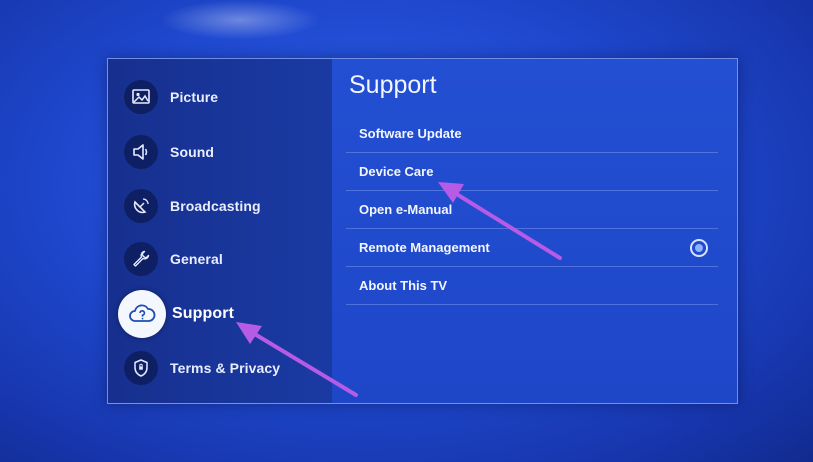 The image size is (813, 462). What do you see at coordinates (532, 286) in the screenshot?
I see `menu-item-about-this-tv: About This TV` at bounding box center [532, 286].